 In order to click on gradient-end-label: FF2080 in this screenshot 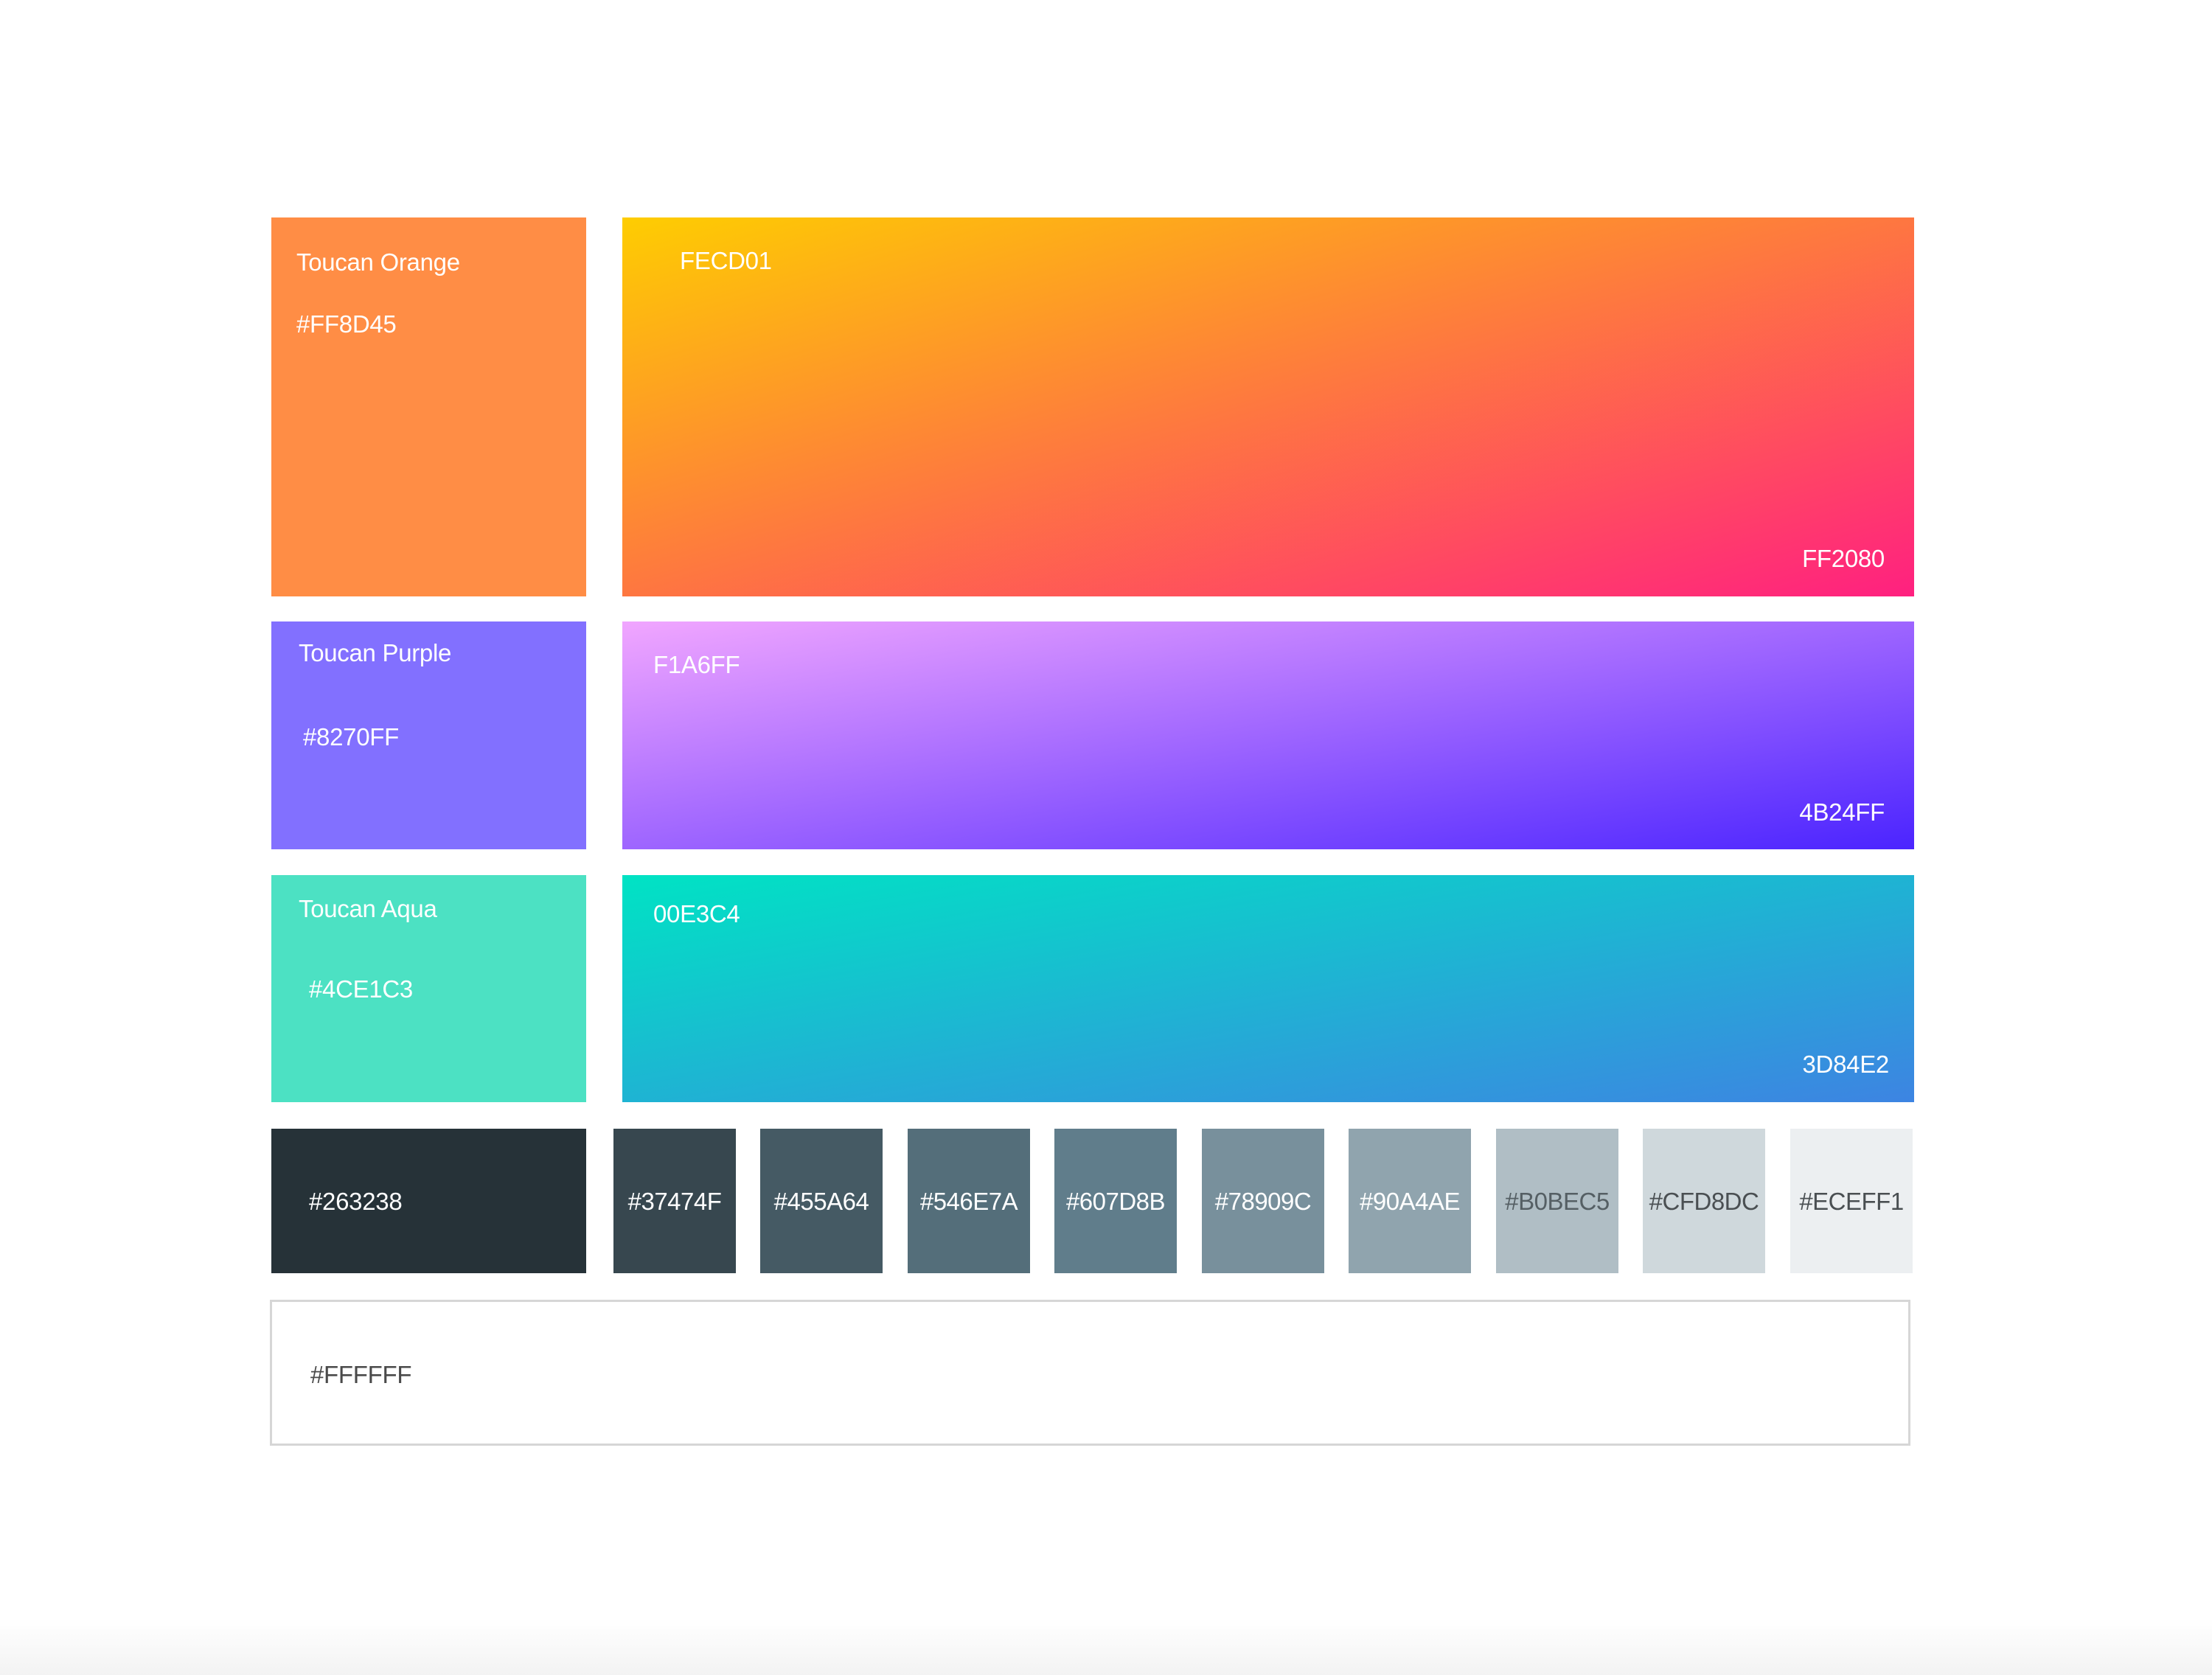, I will do `click(1843, 558)`.